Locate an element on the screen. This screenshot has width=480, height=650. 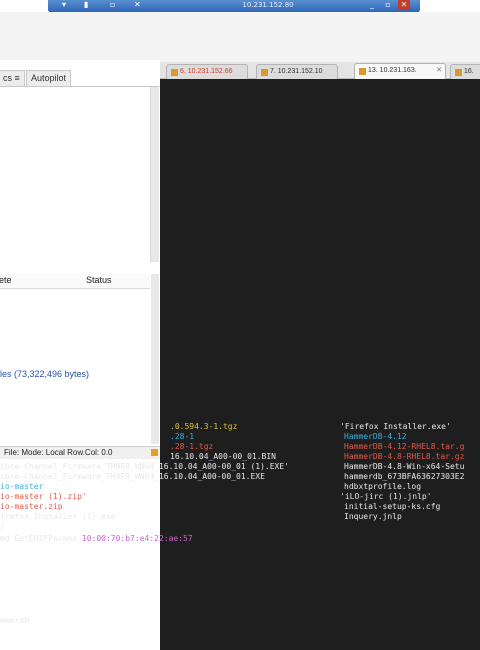
terminal-line: / is located at coordinates (2, 526).